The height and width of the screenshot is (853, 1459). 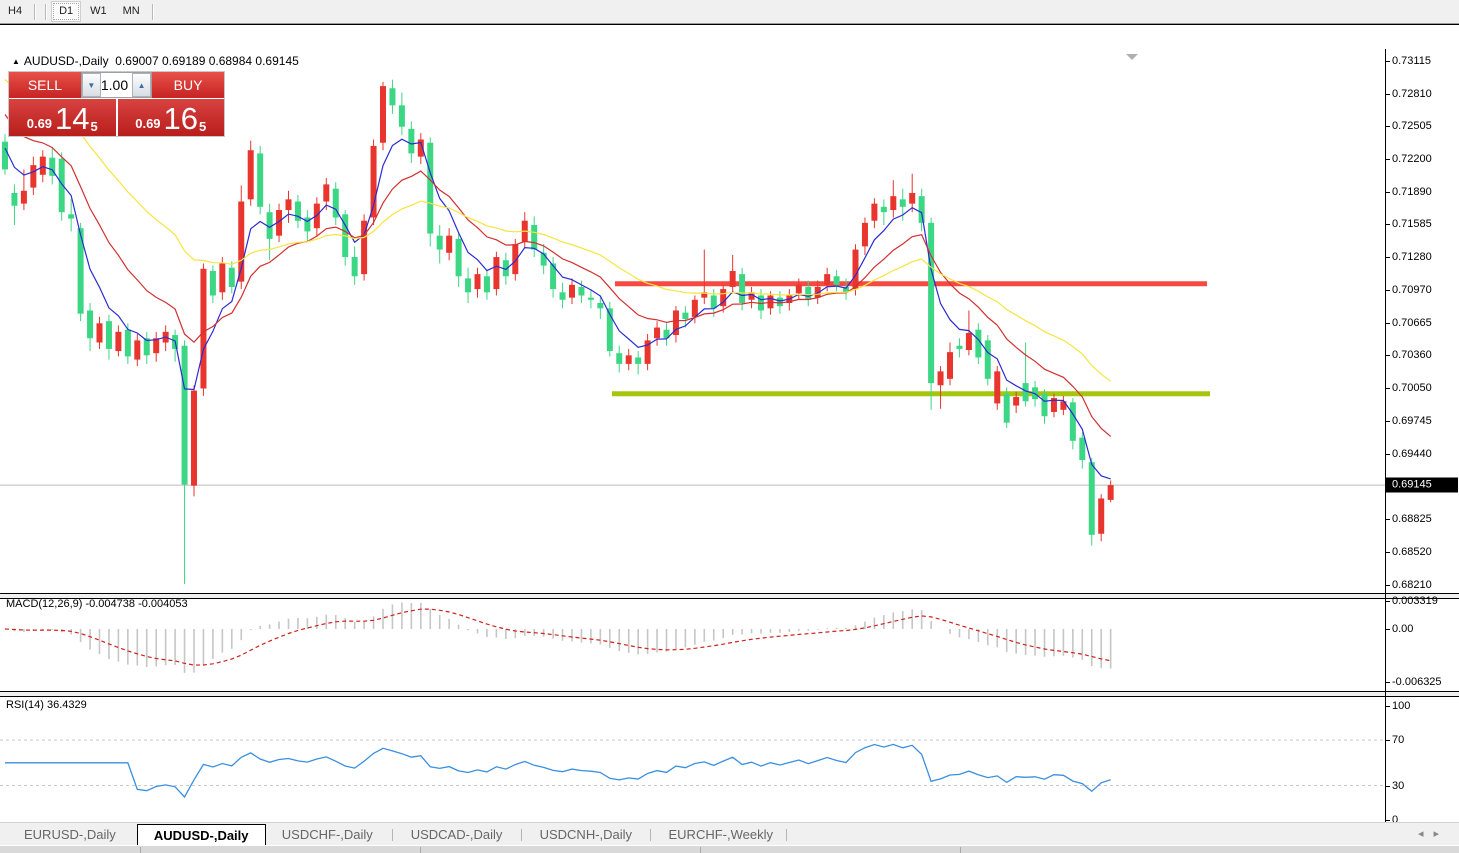 I want to click on volume-input: 1.00, so click(x=116, y=85).